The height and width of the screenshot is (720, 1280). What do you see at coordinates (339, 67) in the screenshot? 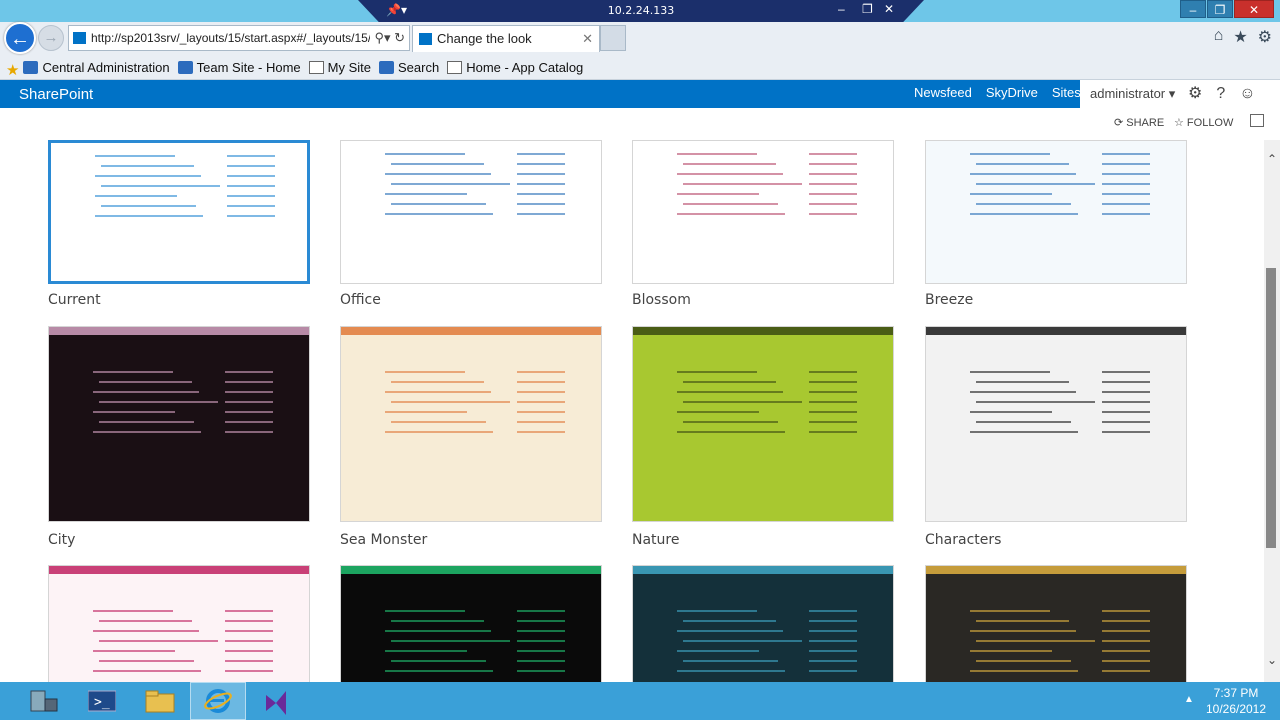
I see `fav-my-site: My Site` at bounding box center [339, 67].